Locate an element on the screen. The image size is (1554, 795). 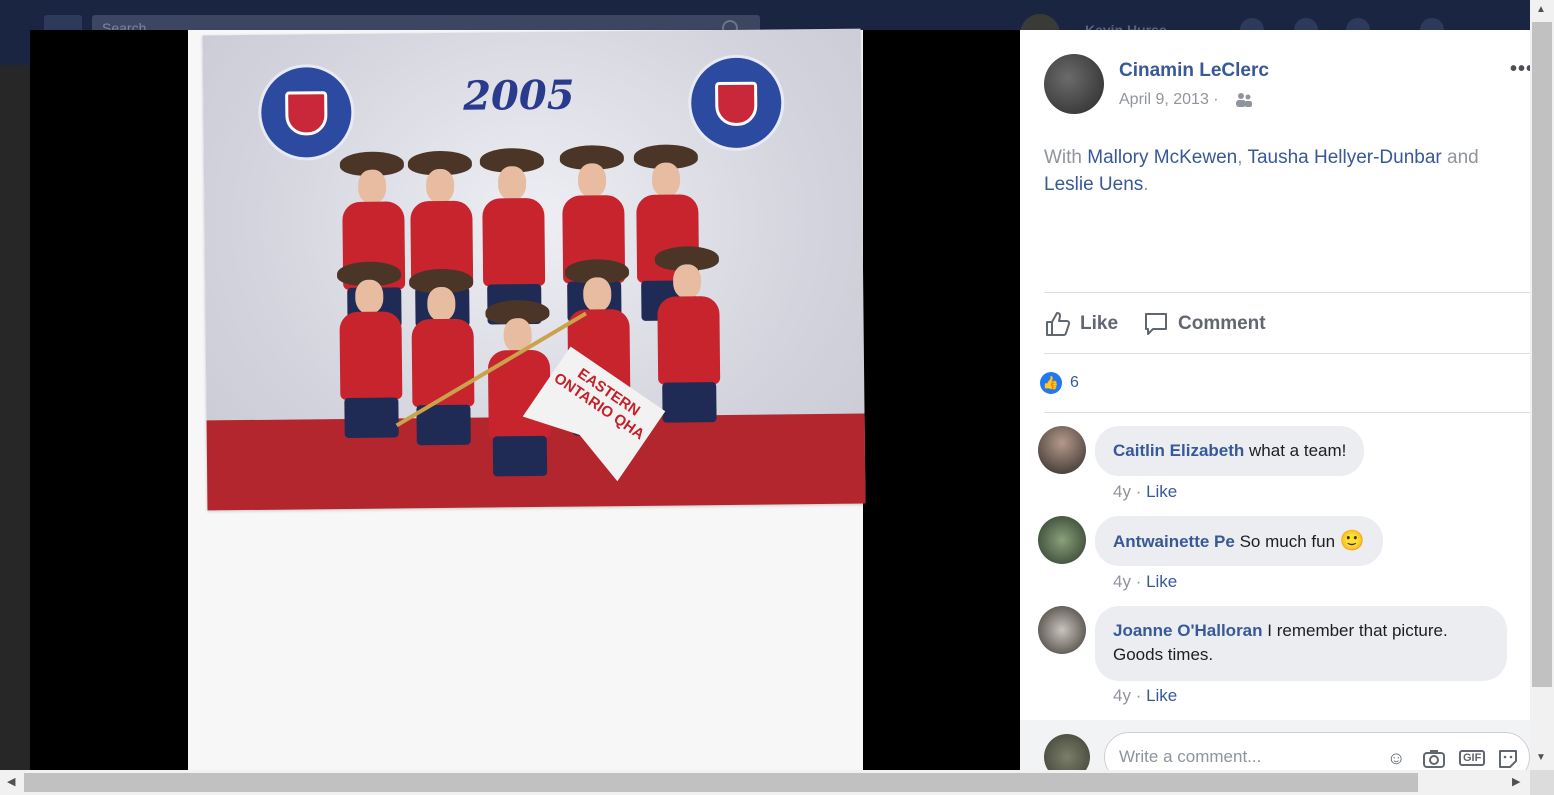
comment-label: Comment is located at coordinates (1222, 323).